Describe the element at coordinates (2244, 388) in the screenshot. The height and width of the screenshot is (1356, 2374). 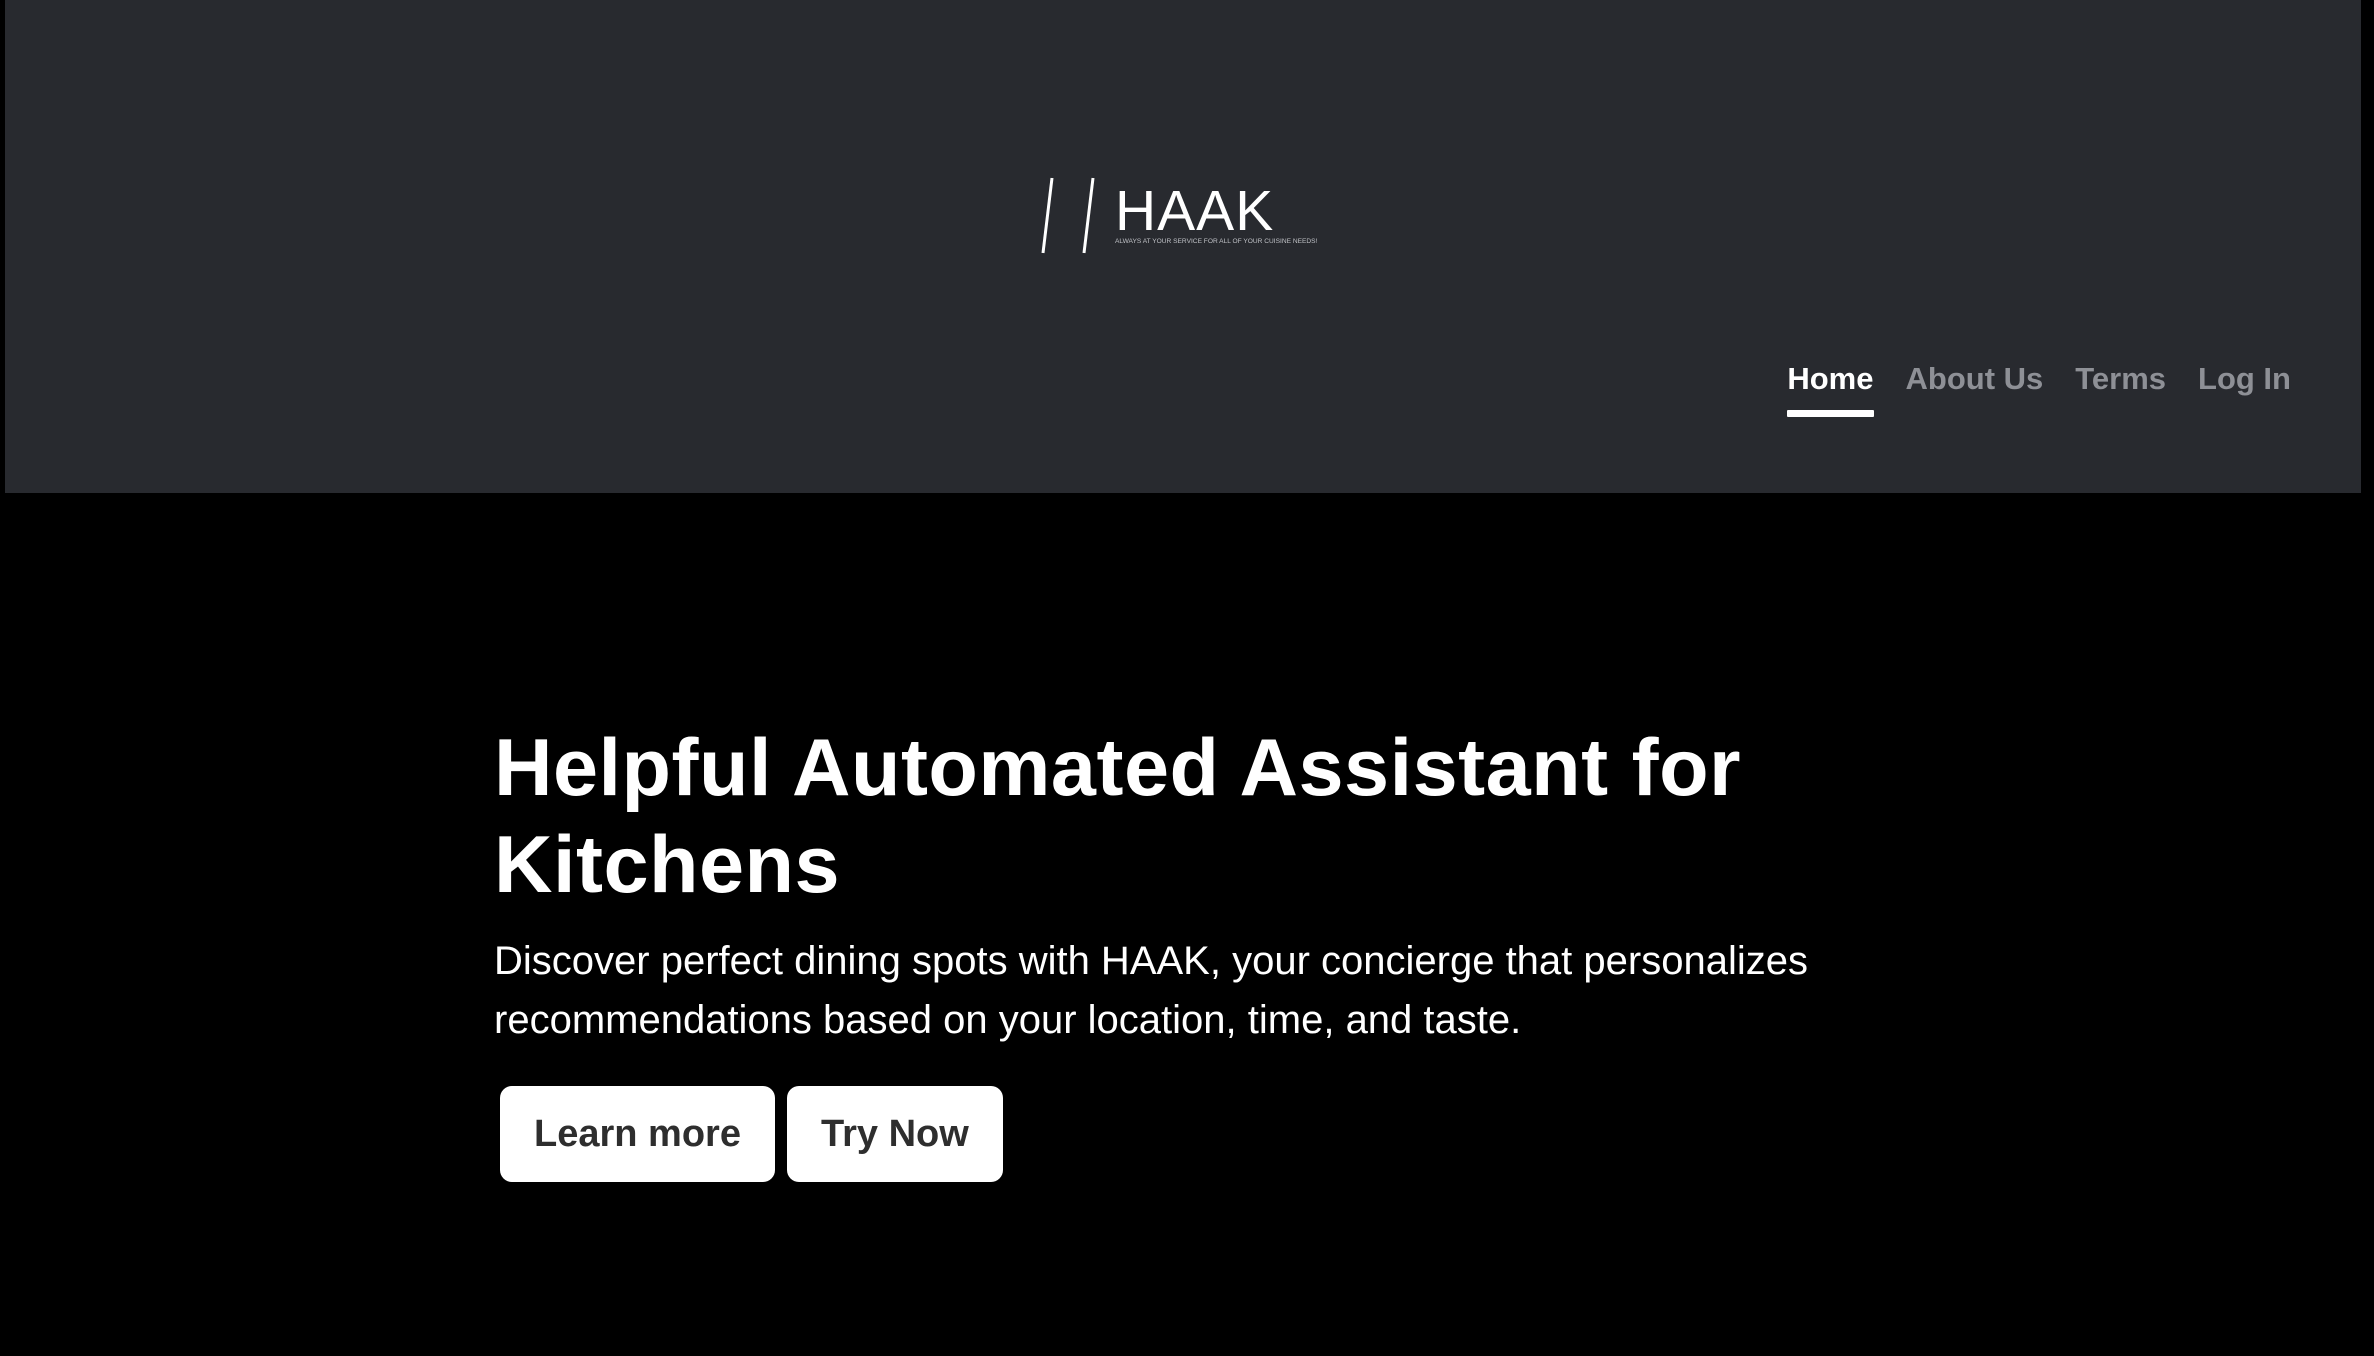
I see `nav-log-in: Log In` at that location.